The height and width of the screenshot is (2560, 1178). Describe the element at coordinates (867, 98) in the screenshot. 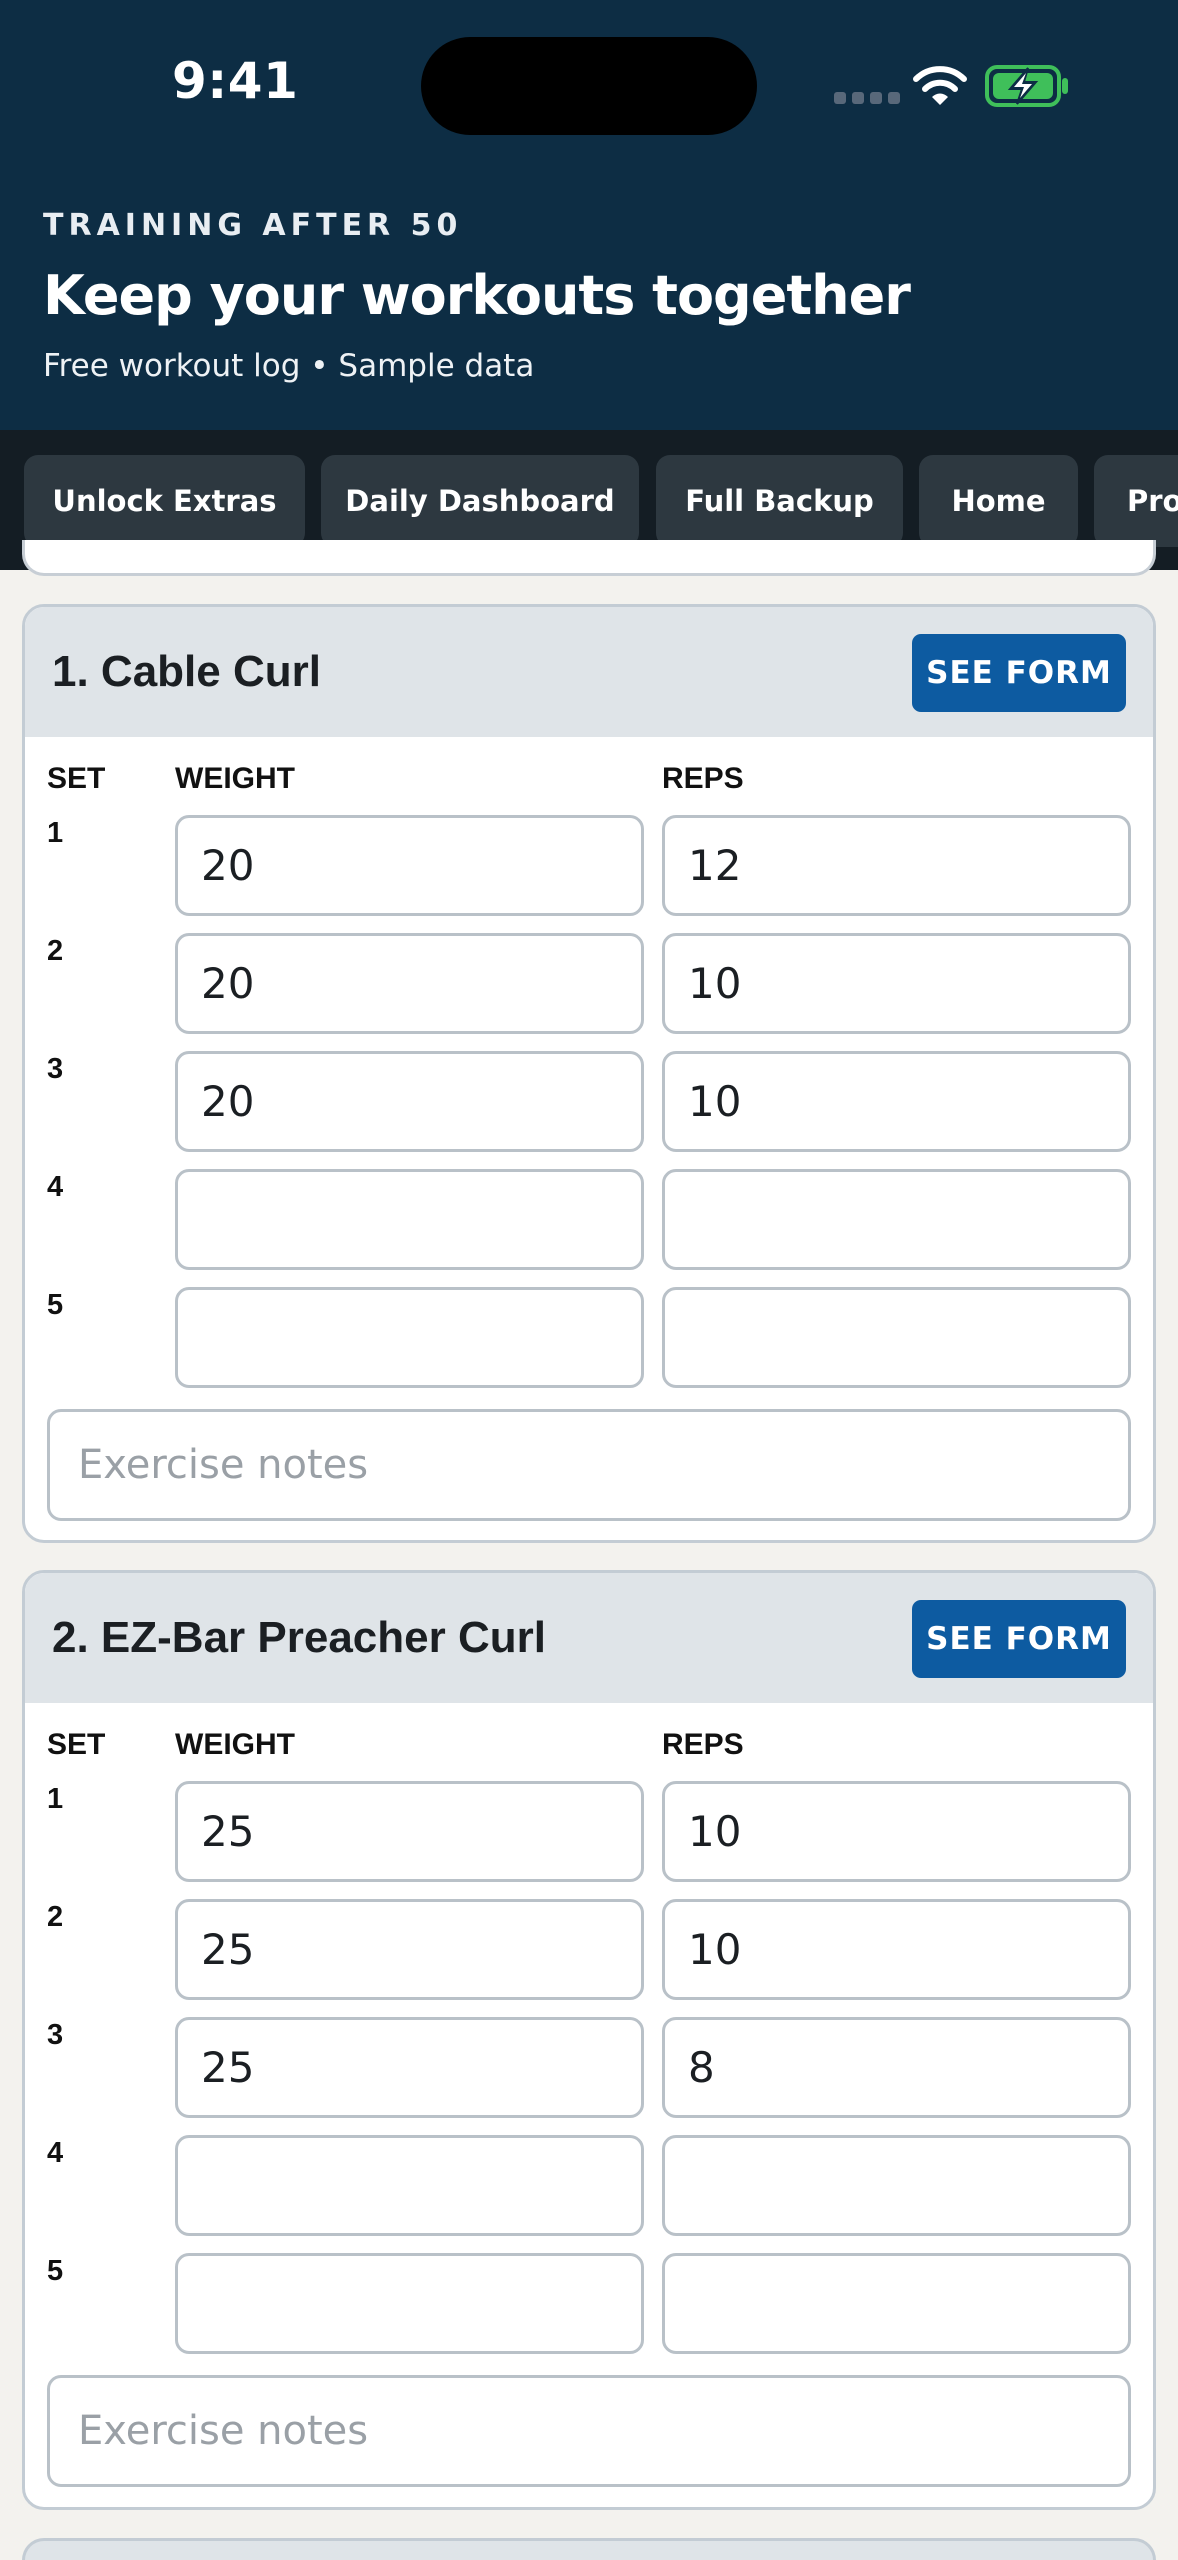

I see `cellular-signal-icon` at that location.